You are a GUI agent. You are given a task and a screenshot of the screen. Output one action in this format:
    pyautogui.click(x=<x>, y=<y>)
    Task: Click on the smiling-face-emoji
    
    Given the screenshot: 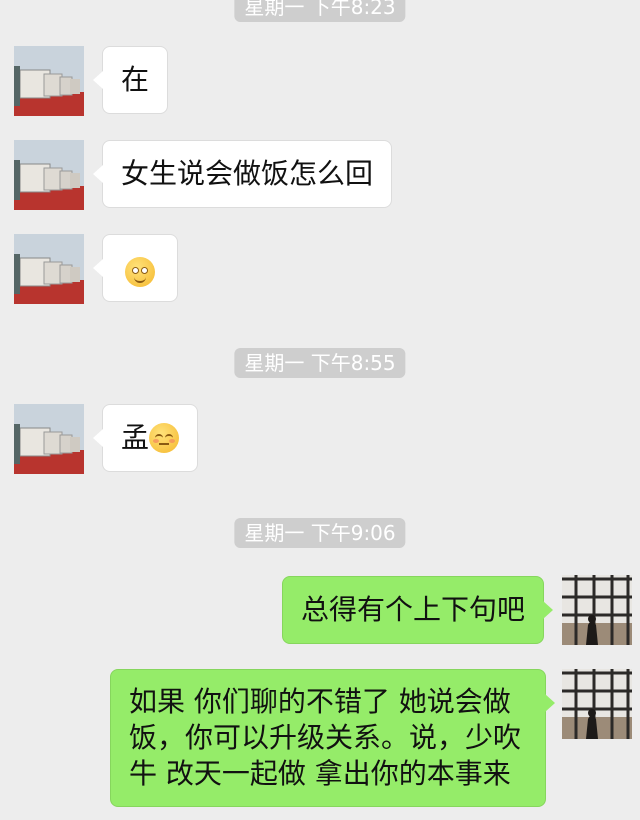 What is the action you would take?
    pyautogui.click(x=140, y=272)
    